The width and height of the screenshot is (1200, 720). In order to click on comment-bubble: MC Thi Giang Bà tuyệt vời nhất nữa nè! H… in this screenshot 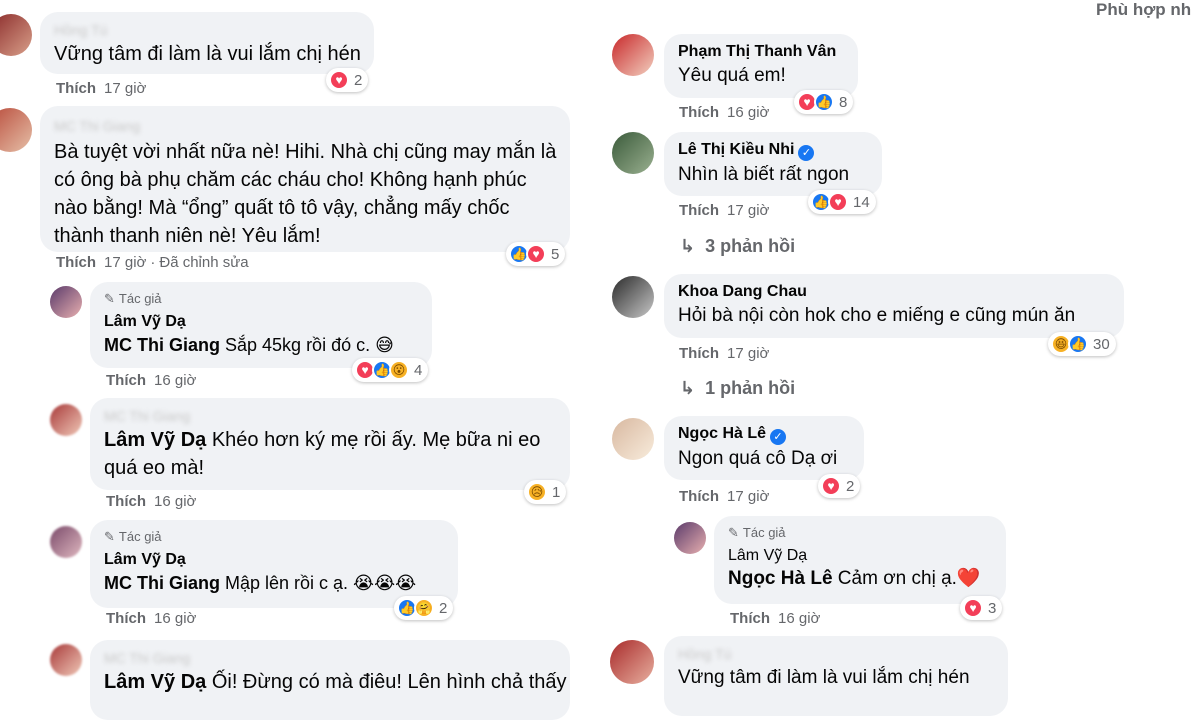, I will do `click(305, 179)`.